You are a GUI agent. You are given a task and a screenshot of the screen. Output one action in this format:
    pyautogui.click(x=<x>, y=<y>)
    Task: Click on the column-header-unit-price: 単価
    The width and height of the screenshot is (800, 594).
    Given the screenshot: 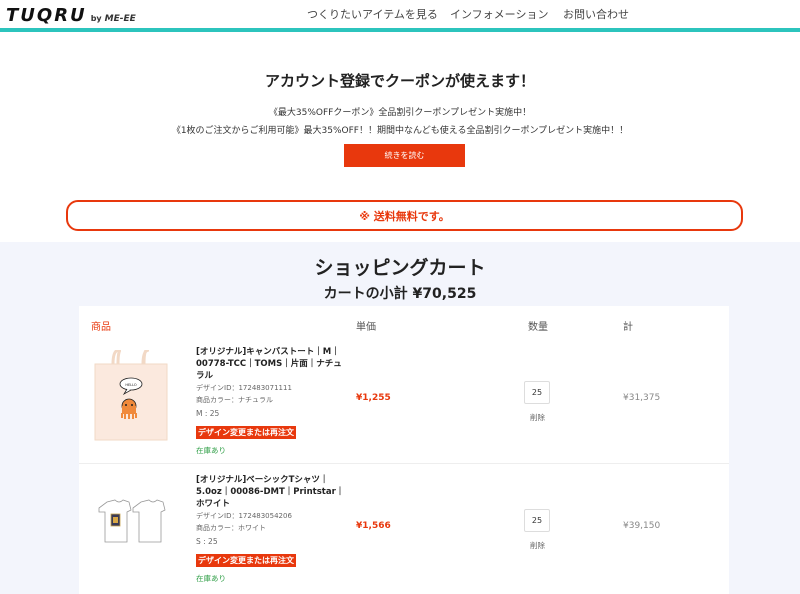 What is the action you would take?
    pyautogui.click(x=366, y=327)
    